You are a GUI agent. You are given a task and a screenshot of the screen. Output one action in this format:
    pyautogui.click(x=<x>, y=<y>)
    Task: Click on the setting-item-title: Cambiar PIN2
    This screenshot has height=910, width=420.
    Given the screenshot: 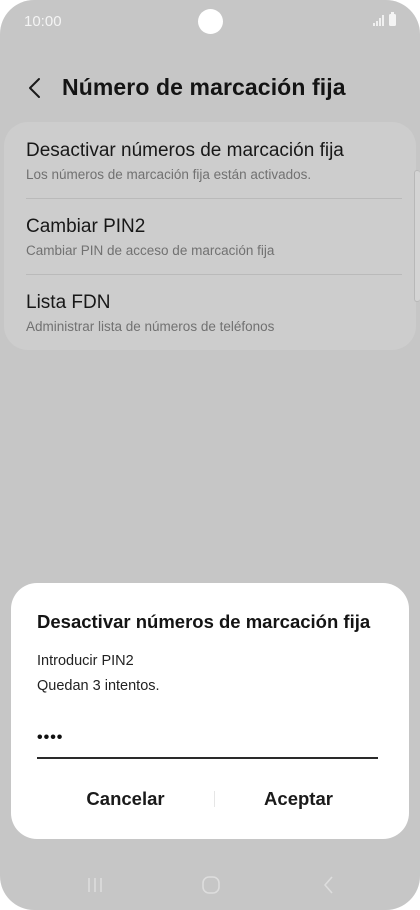 What is the action you would take?
    pyautogui.click(x=86, y=226)
    